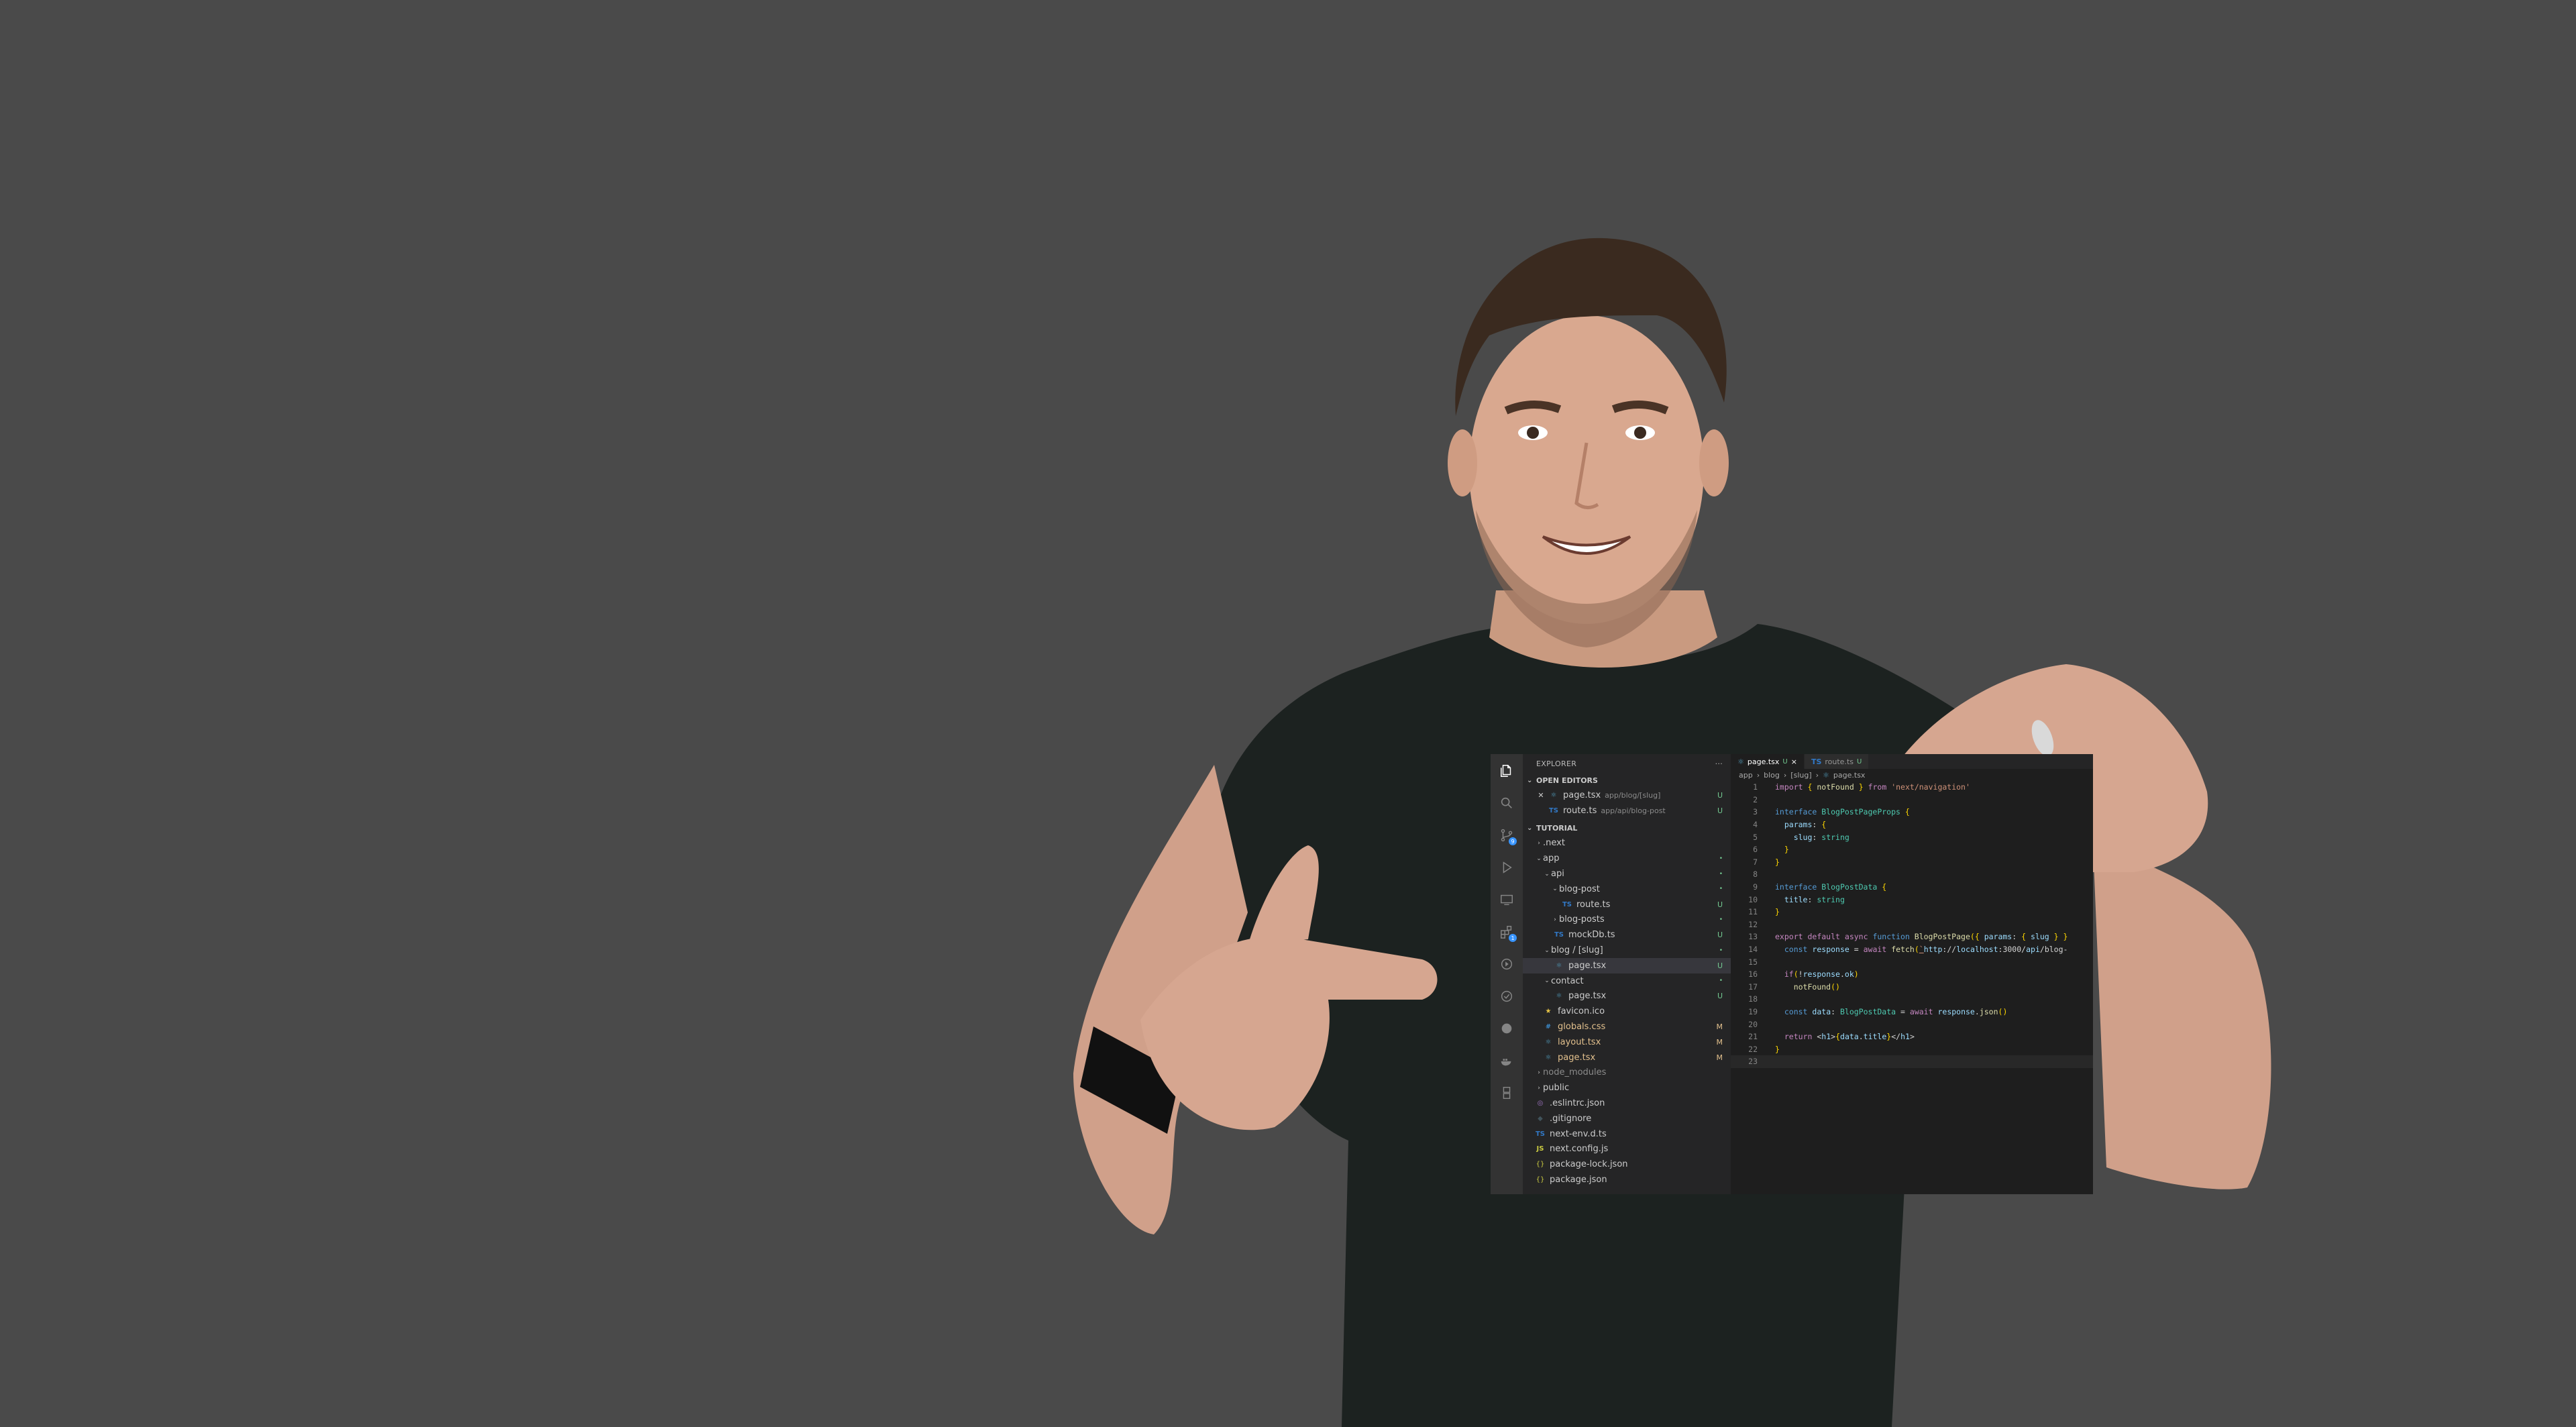 Image resolution: width=2576 pixels, height=1427 pixels. What do you see at coordinates (1912, 887) in the screenshot?
I see `code-line: 9 interface BlogPostData {` at bounding box center [1912, 887].